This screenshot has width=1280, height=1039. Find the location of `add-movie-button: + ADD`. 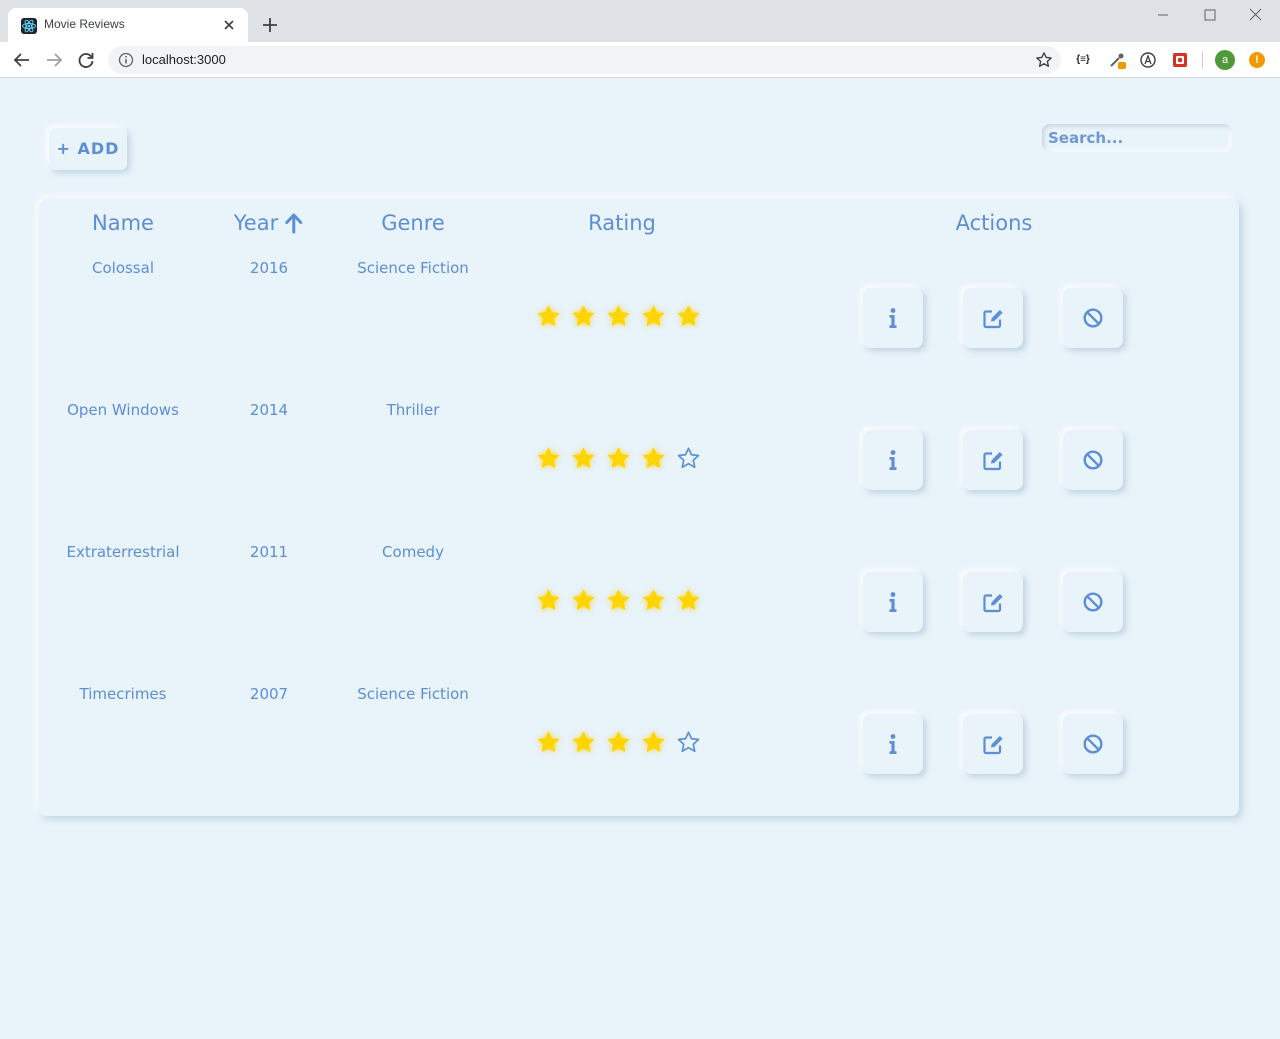

add-movie-button: + ADD is located at coordinates (88, 149).